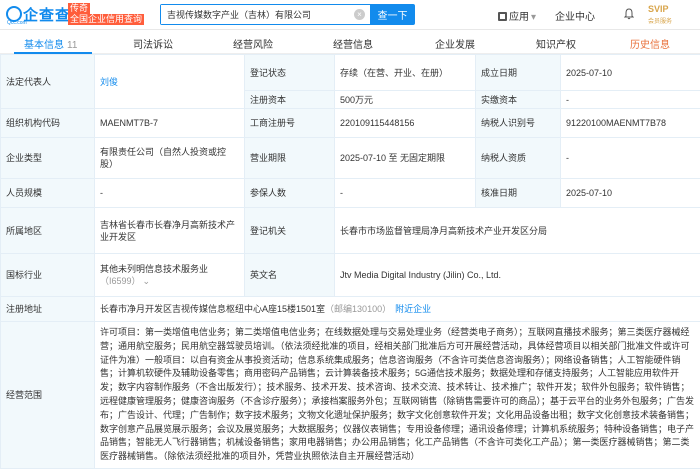  What do you see at coordinates (630, 99) in the screenshot?
I see `paid-capital-value: -` at bounding box center [630, 99].